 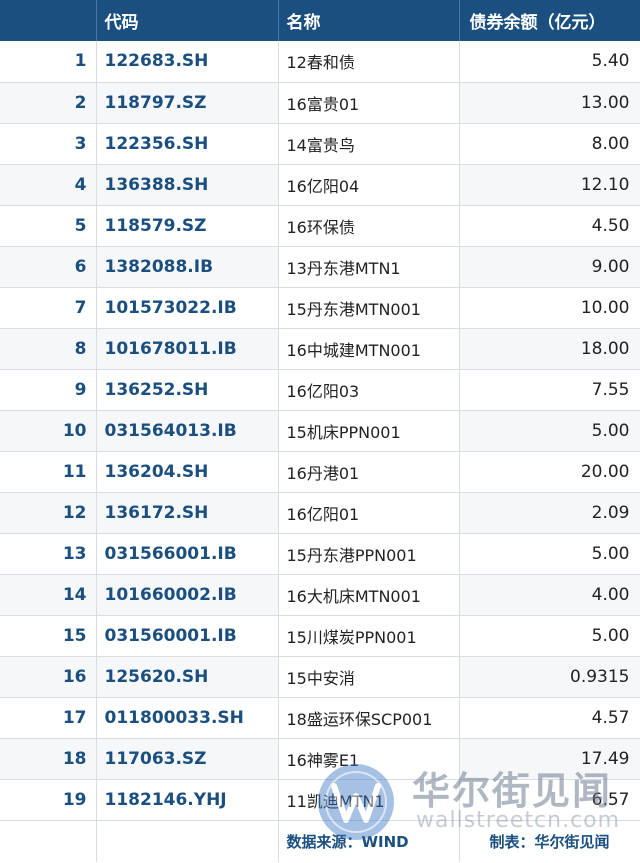 What do you see at coordinates (187, 799) in the screenshot?
I see `bond-code: 1182146.YHJ` at bounding box center [187, 799].